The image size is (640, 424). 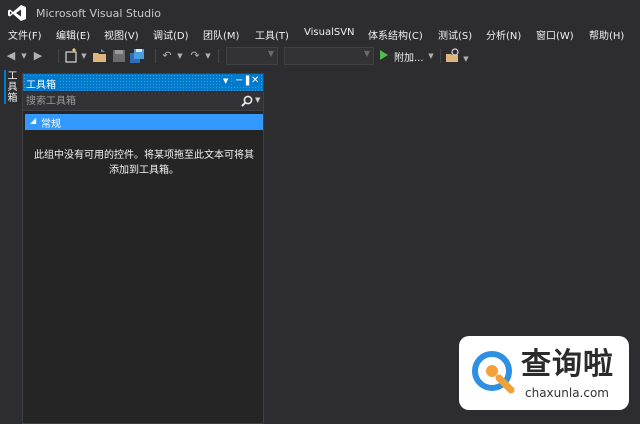 I want to click on menu-debug: 调试(D), so click(x=171, y=34).